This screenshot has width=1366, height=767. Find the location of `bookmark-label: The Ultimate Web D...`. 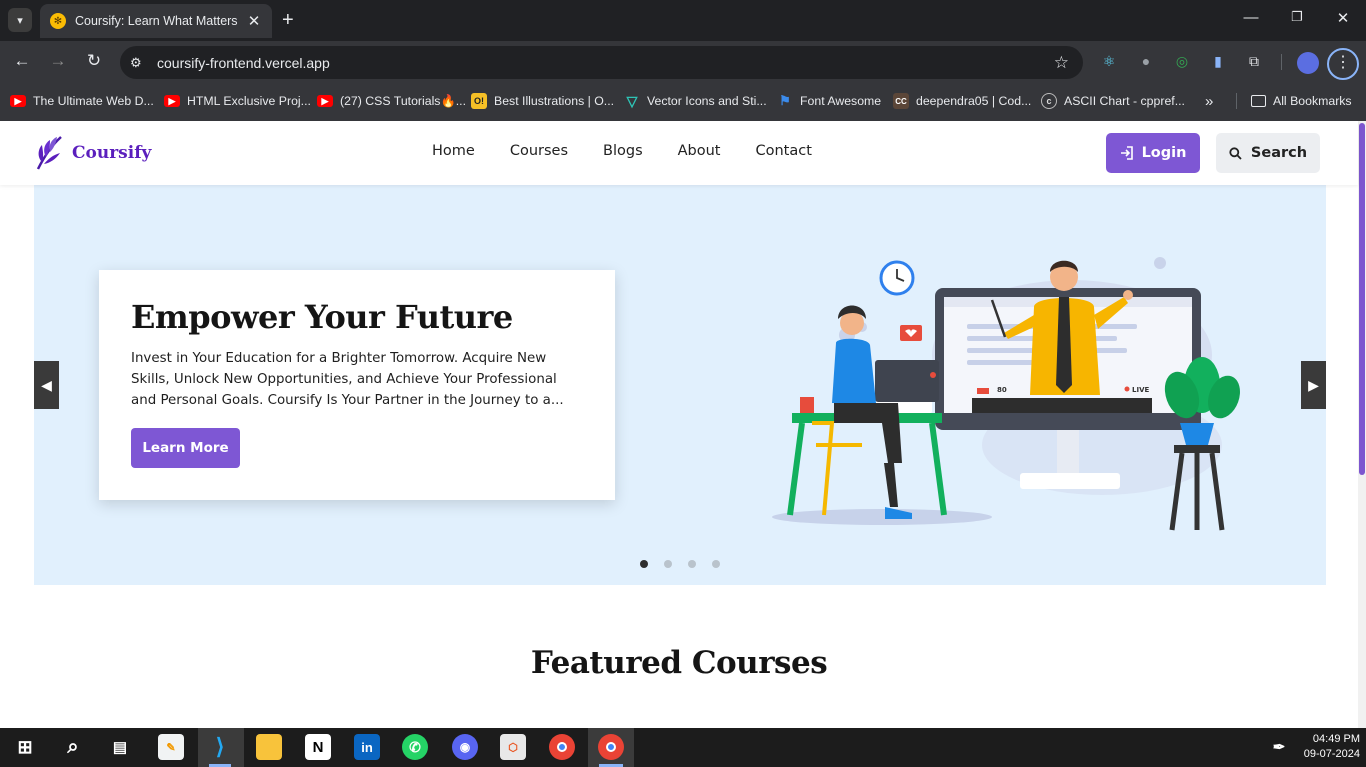

bookmark-label: The Ultimate Web D... is located at coordinates (93, 101).